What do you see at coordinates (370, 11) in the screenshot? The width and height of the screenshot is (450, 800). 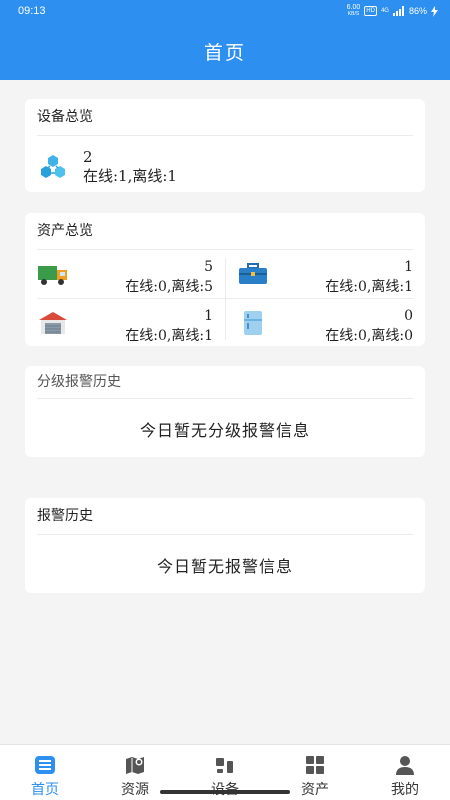 I see `hd-badge: HD` at bounding box center [370, 11].